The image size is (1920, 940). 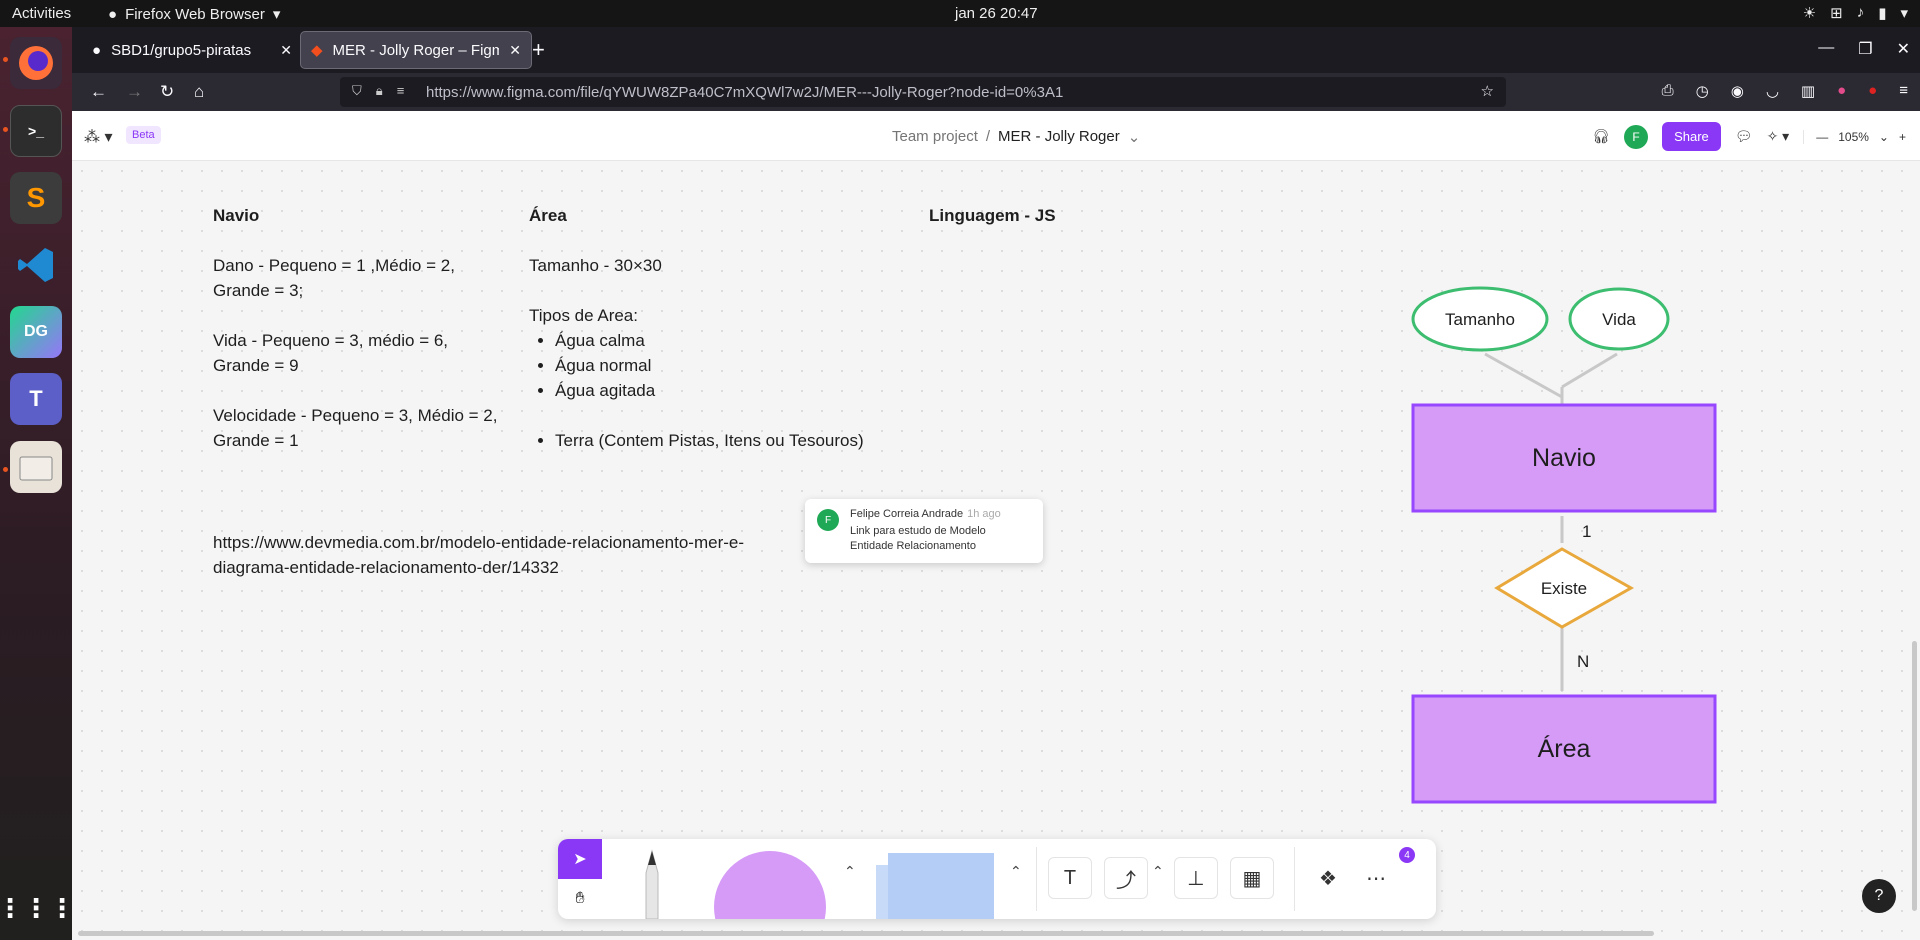 What do you see at coordinates (1822, 137) in the screenshot?
I see `zoom-out-icon: —` at bounding box center [1822, 137].